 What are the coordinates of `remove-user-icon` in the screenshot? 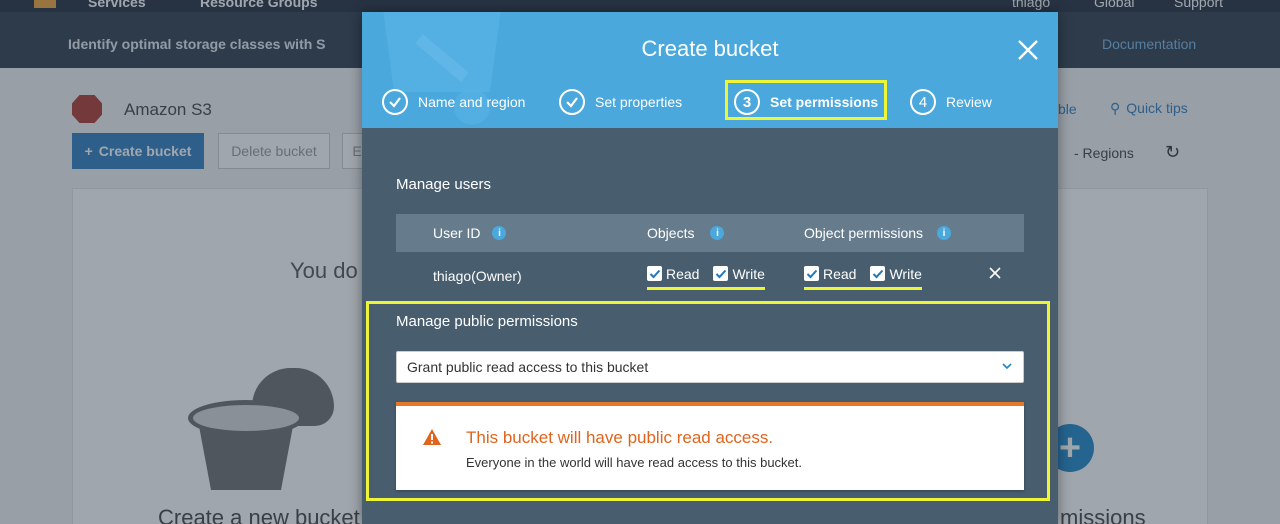 It's located at (995, 273).